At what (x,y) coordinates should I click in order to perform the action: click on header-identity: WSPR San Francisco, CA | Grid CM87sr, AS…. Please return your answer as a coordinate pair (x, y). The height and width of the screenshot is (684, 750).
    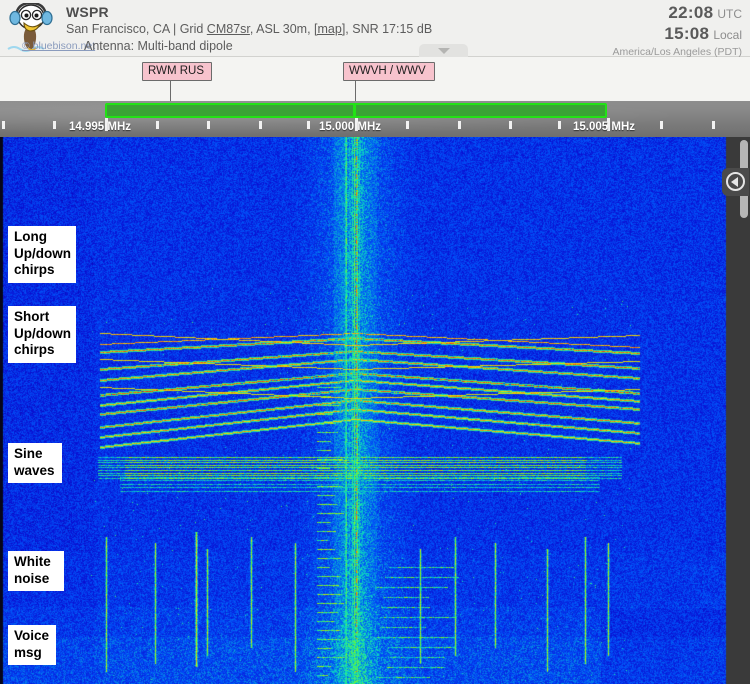
    Looking at the image, I should click on (249, 21).